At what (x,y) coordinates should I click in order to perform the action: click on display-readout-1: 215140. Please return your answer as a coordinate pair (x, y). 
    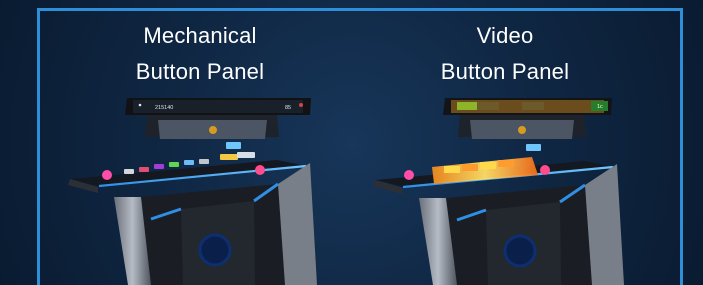
    Looking at the image, I should click on (164, 108).